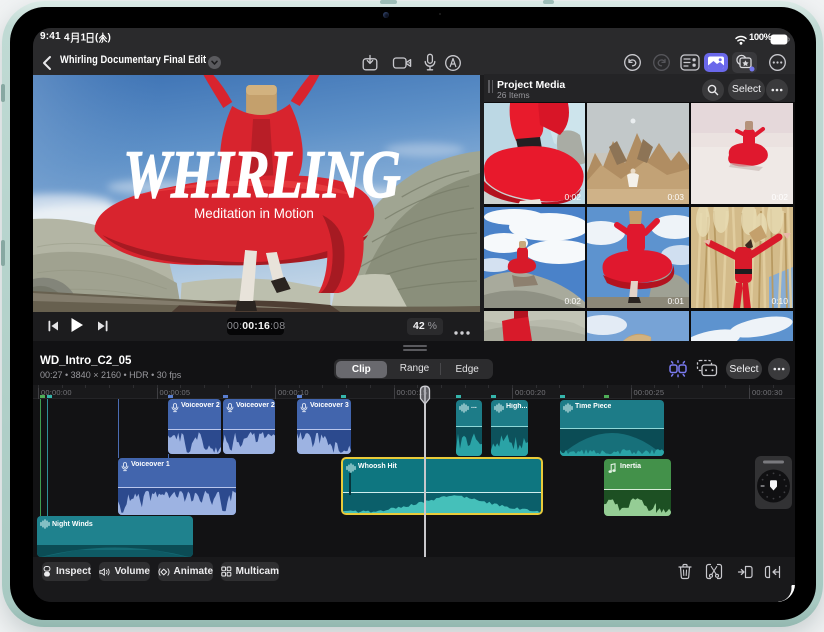  Describe the element at coordinates (262, 174) in the screenshot. I see `svg-text: WHIRLING` at that location.